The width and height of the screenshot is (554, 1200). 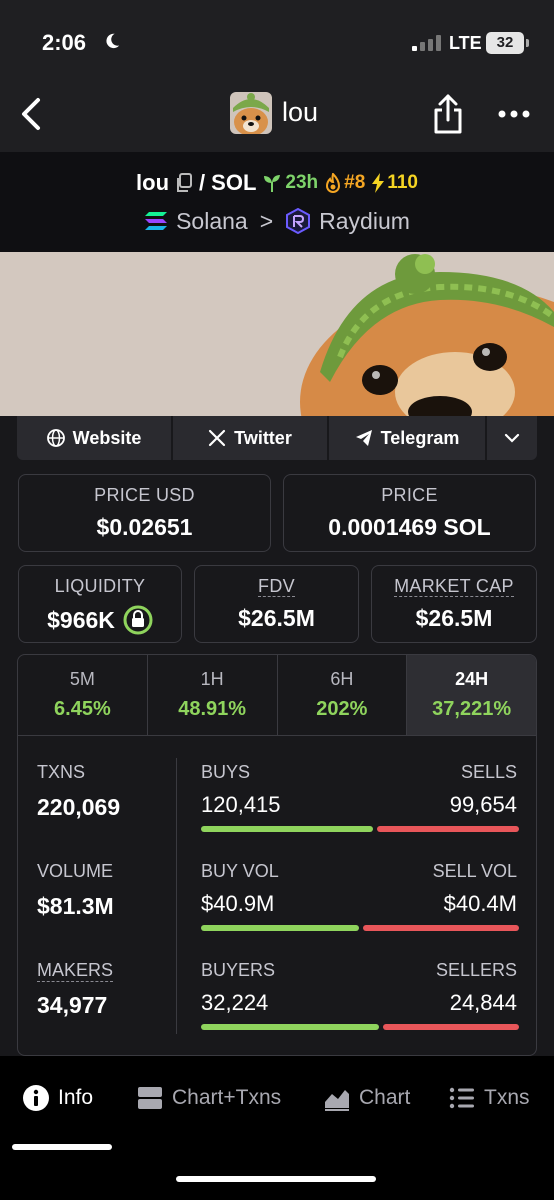 What do you see at coordinates (36, 1098) in the screenshot?
I see `info-icon` at bounding box center [36, 1098].